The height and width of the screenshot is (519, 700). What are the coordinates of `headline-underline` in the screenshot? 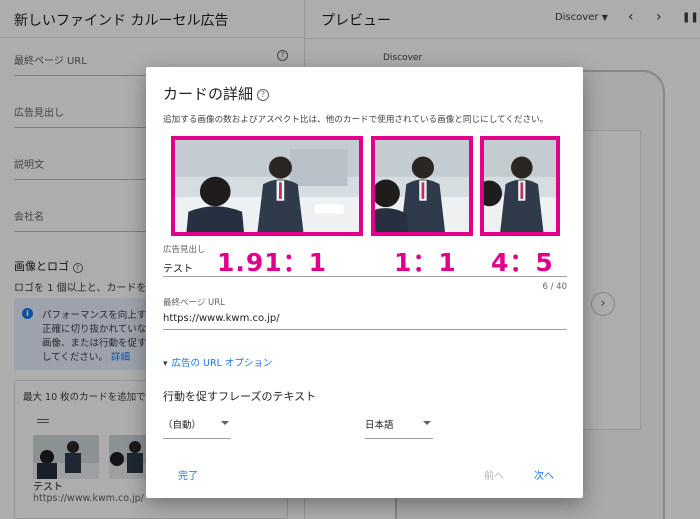 It's located at (365, 276).